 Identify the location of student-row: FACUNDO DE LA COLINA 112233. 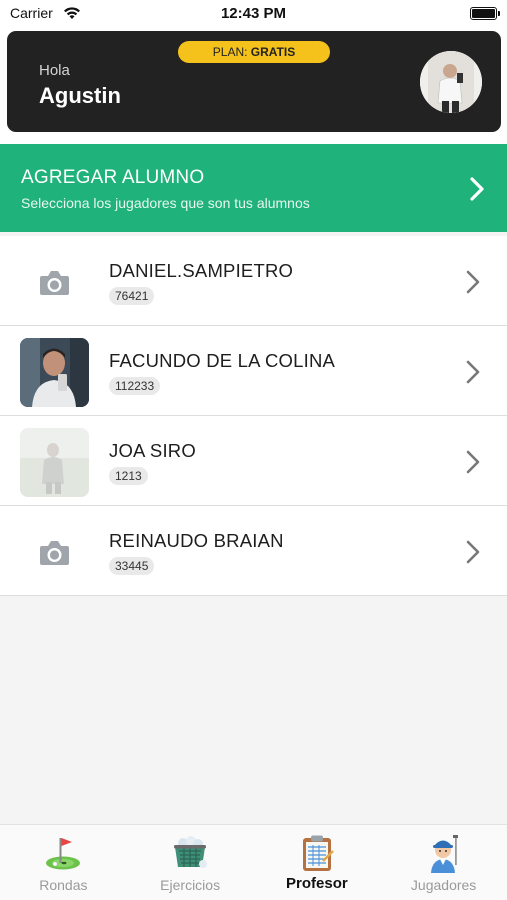
(253, 371).